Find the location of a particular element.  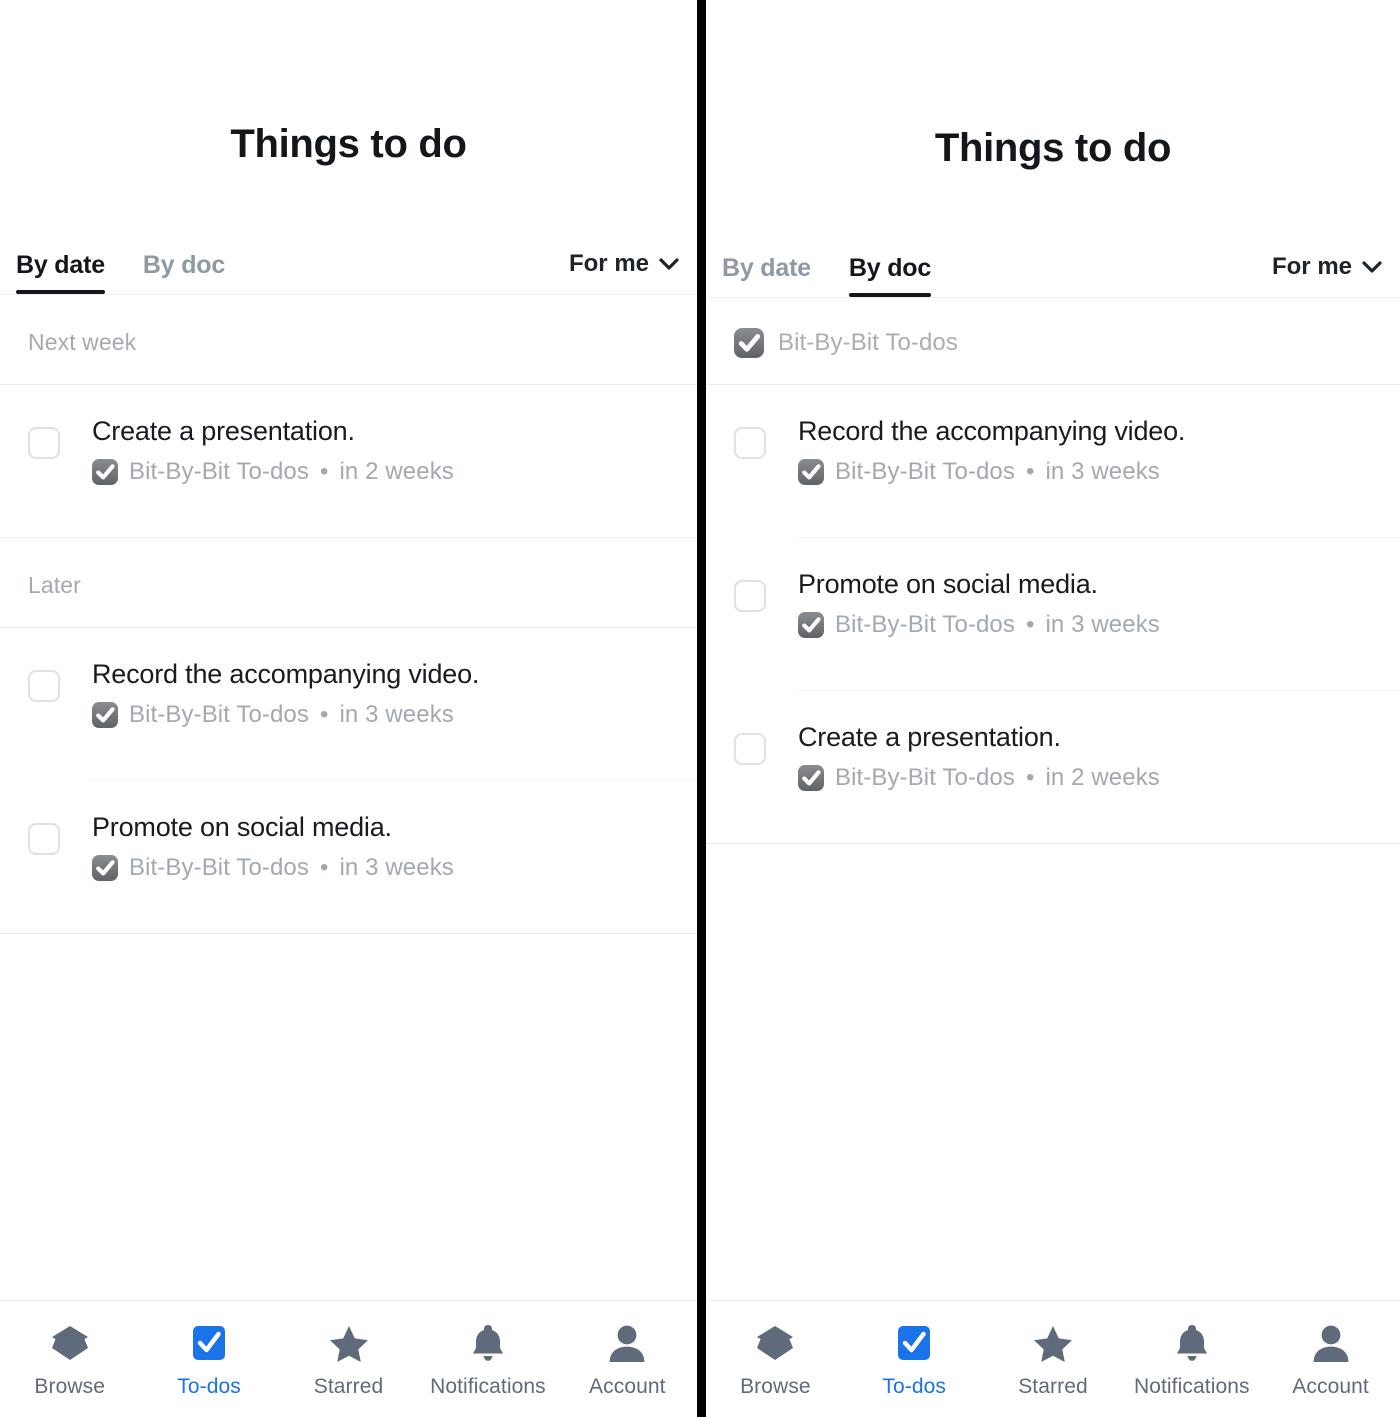

bottom-navigation: Browse To-dos Starred Notifications Account is located at coordinates (1053, 1358).